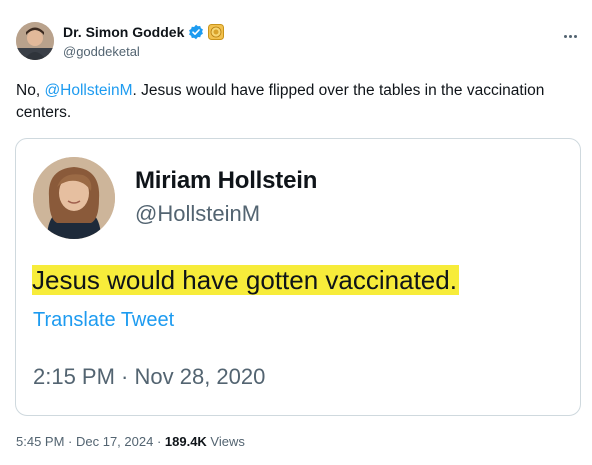 This screenshot has height=465, width=592. Describe the element at coordinates (186, 441) in the screenshot. I see `views-count: 189.4K` at that location.